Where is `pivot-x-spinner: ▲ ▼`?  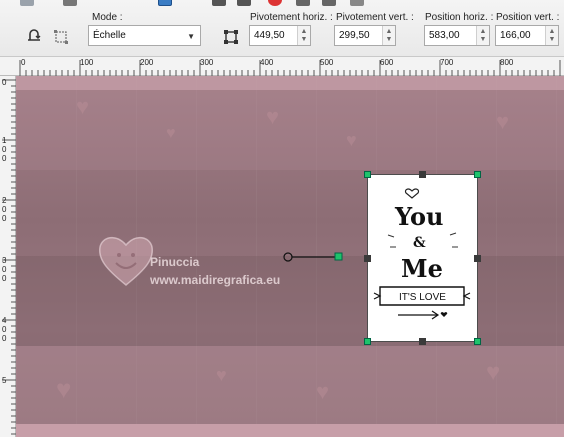 pivot-x-spinner: ▲ ▼ is located at coordinates (303, 35).